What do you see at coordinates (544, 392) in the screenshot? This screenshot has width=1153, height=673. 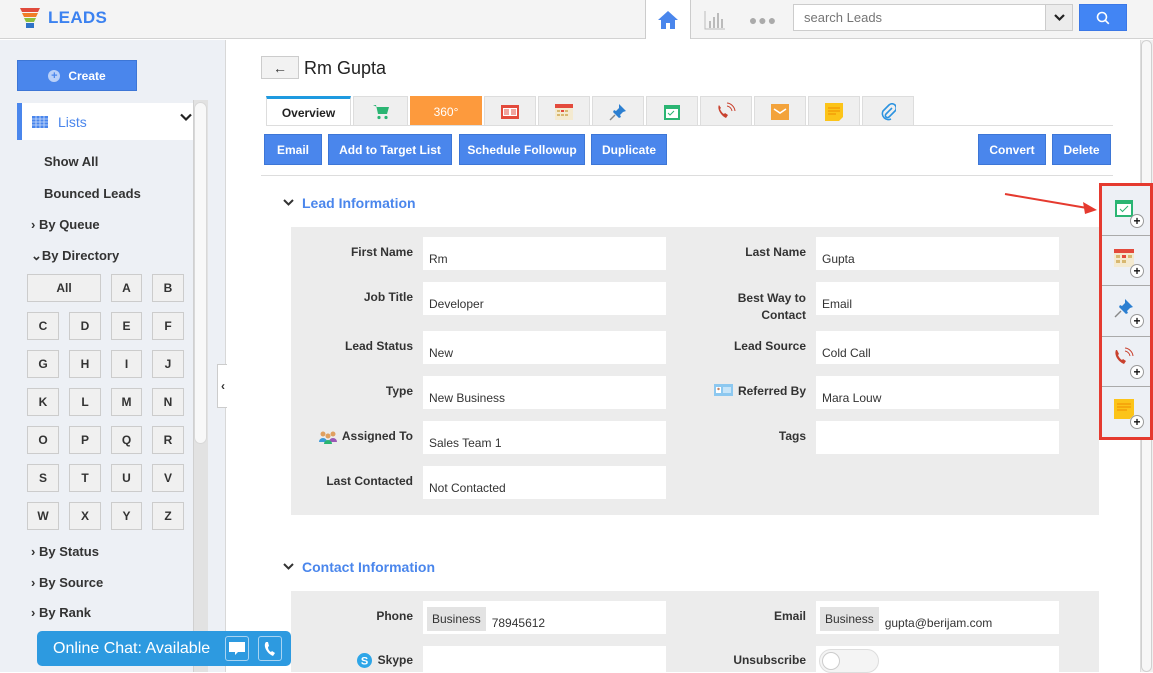 I see `type-value: New Business` at bounding box center [544, 392].